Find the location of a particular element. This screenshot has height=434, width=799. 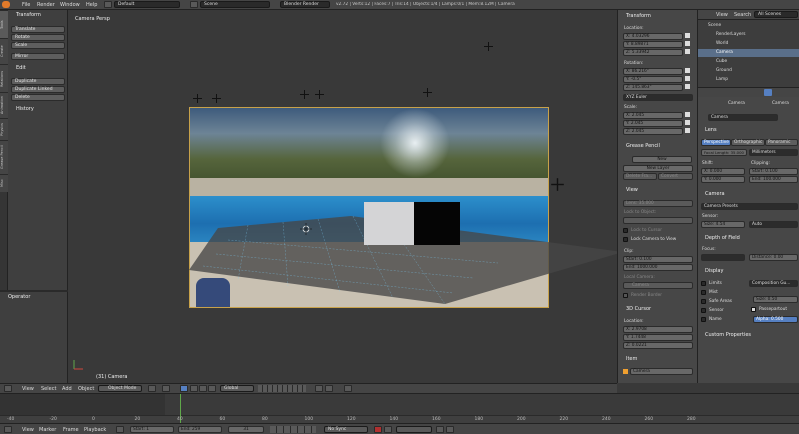

camera-presets-select: Camera Presets is located at coordinates (749, 206).